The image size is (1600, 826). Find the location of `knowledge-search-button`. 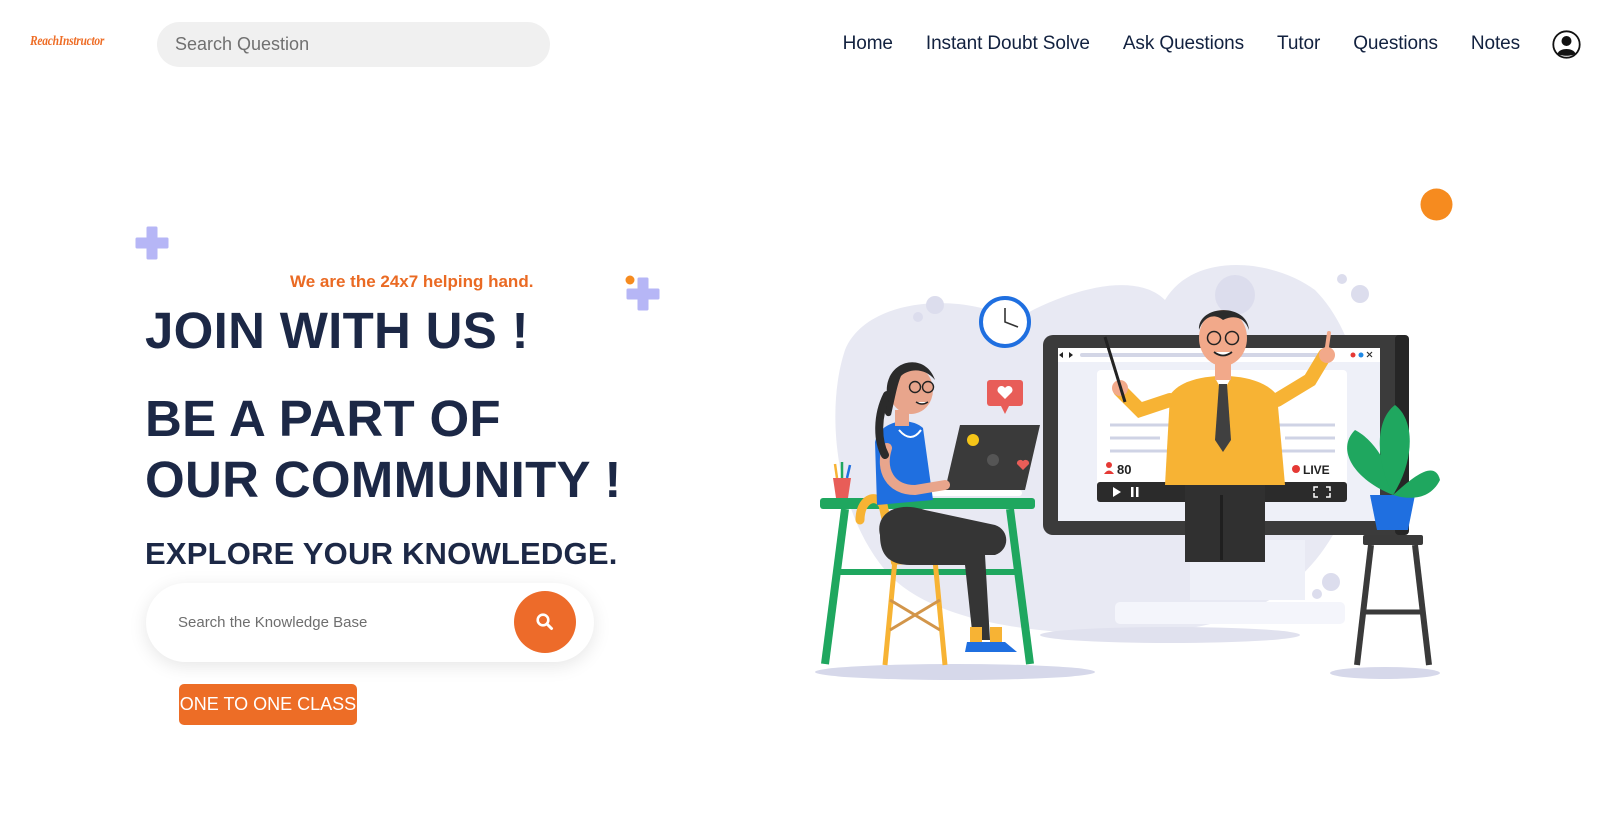

knowledge-search-button is located at coordinates (545, 622).